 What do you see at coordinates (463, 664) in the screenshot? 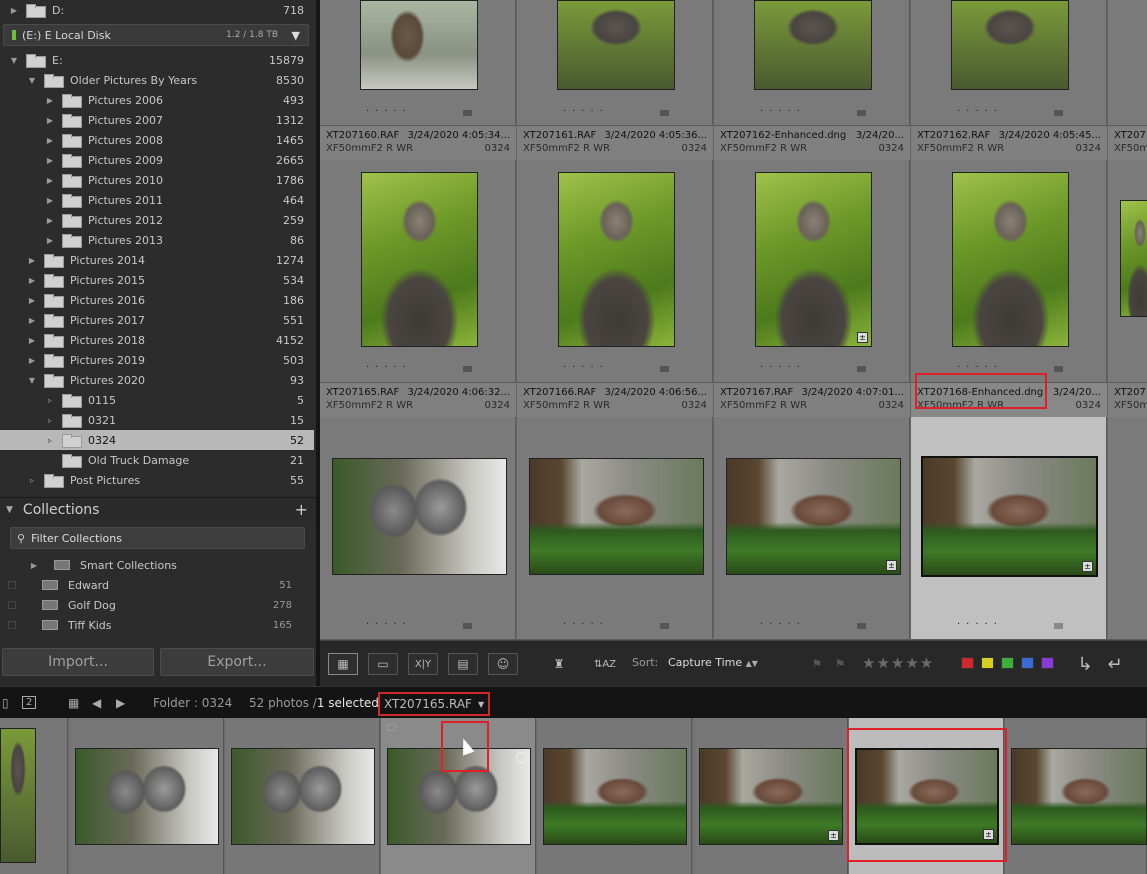
I see `survey-view-icon: ▤` at bounding box center [463, 664].